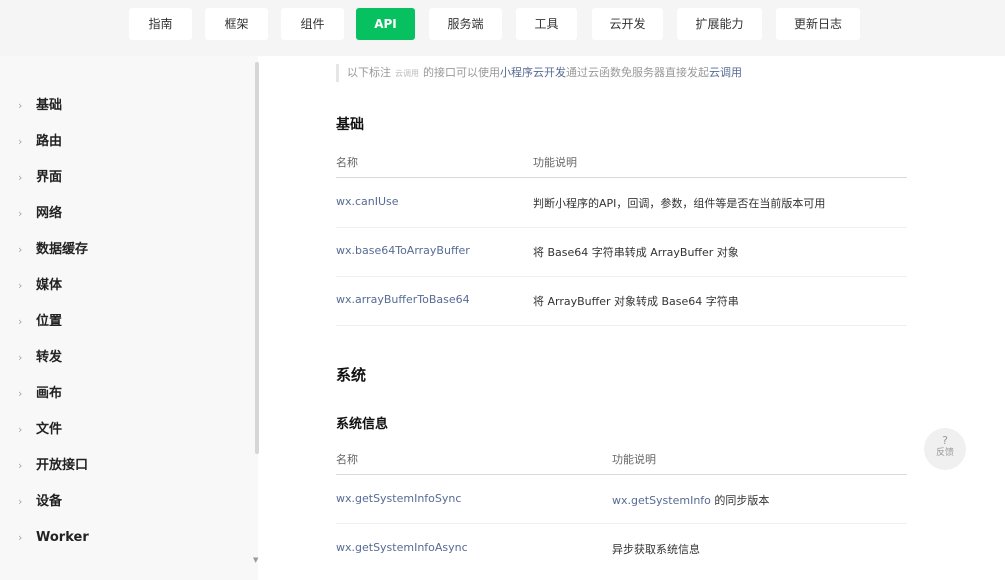  Describe the element at coordinates (257, 258) in the screenshot. I see `sidebar-scrollbar` at that location.